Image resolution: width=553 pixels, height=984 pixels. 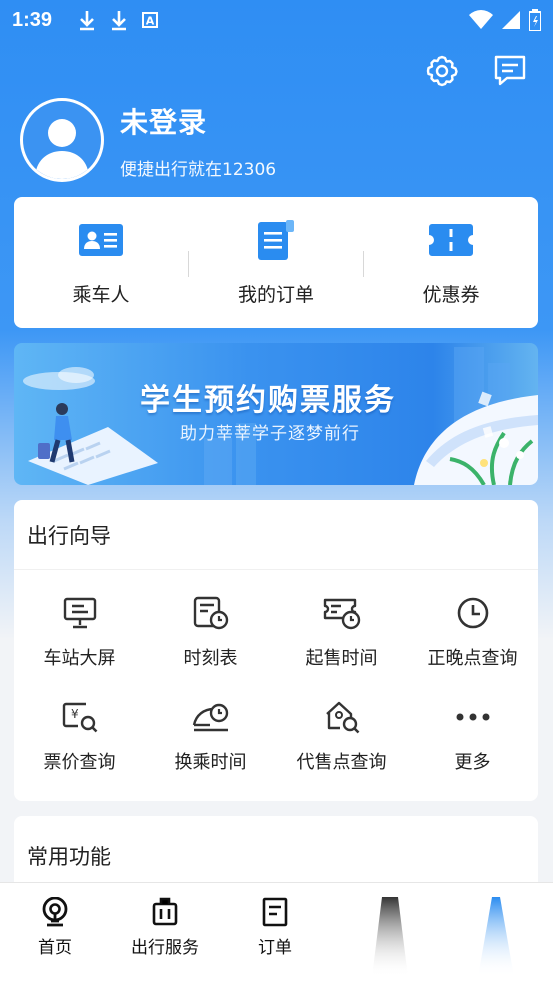 What do you see at coordinates (496, 937) in the screenshot?
I see `nav-placeholder-blue` at bounding box center [496, 937].